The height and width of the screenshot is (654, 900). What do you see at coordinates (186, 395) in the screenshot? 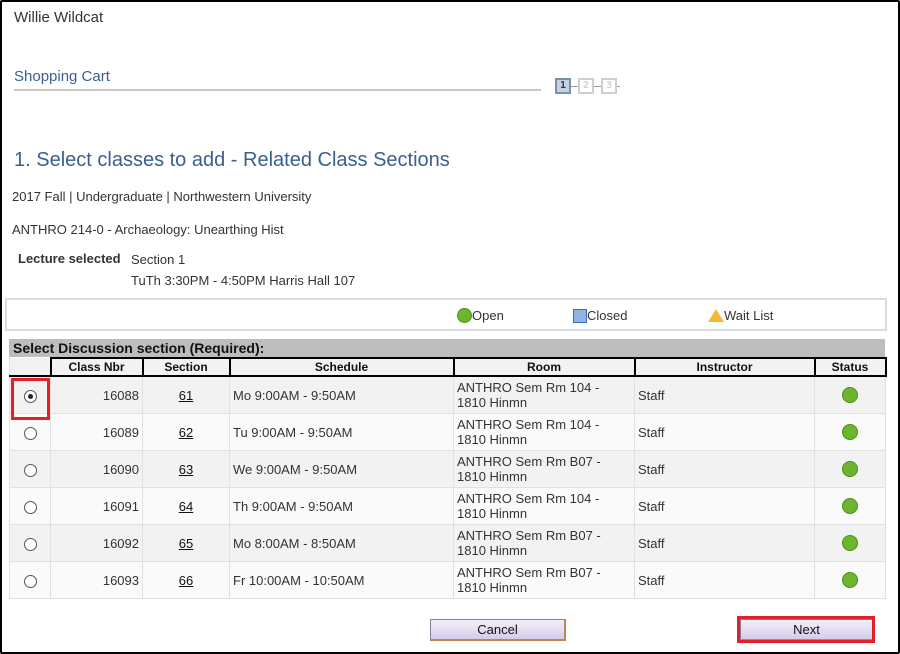
I see `section-link: 61` at bounding box center [186, 395].